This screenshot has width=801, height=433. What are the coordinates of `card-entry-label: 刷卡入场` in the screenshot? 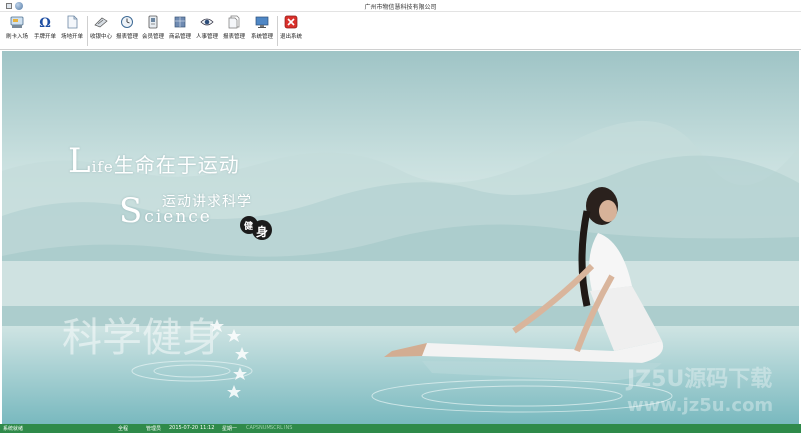 It's located at (16, 37).